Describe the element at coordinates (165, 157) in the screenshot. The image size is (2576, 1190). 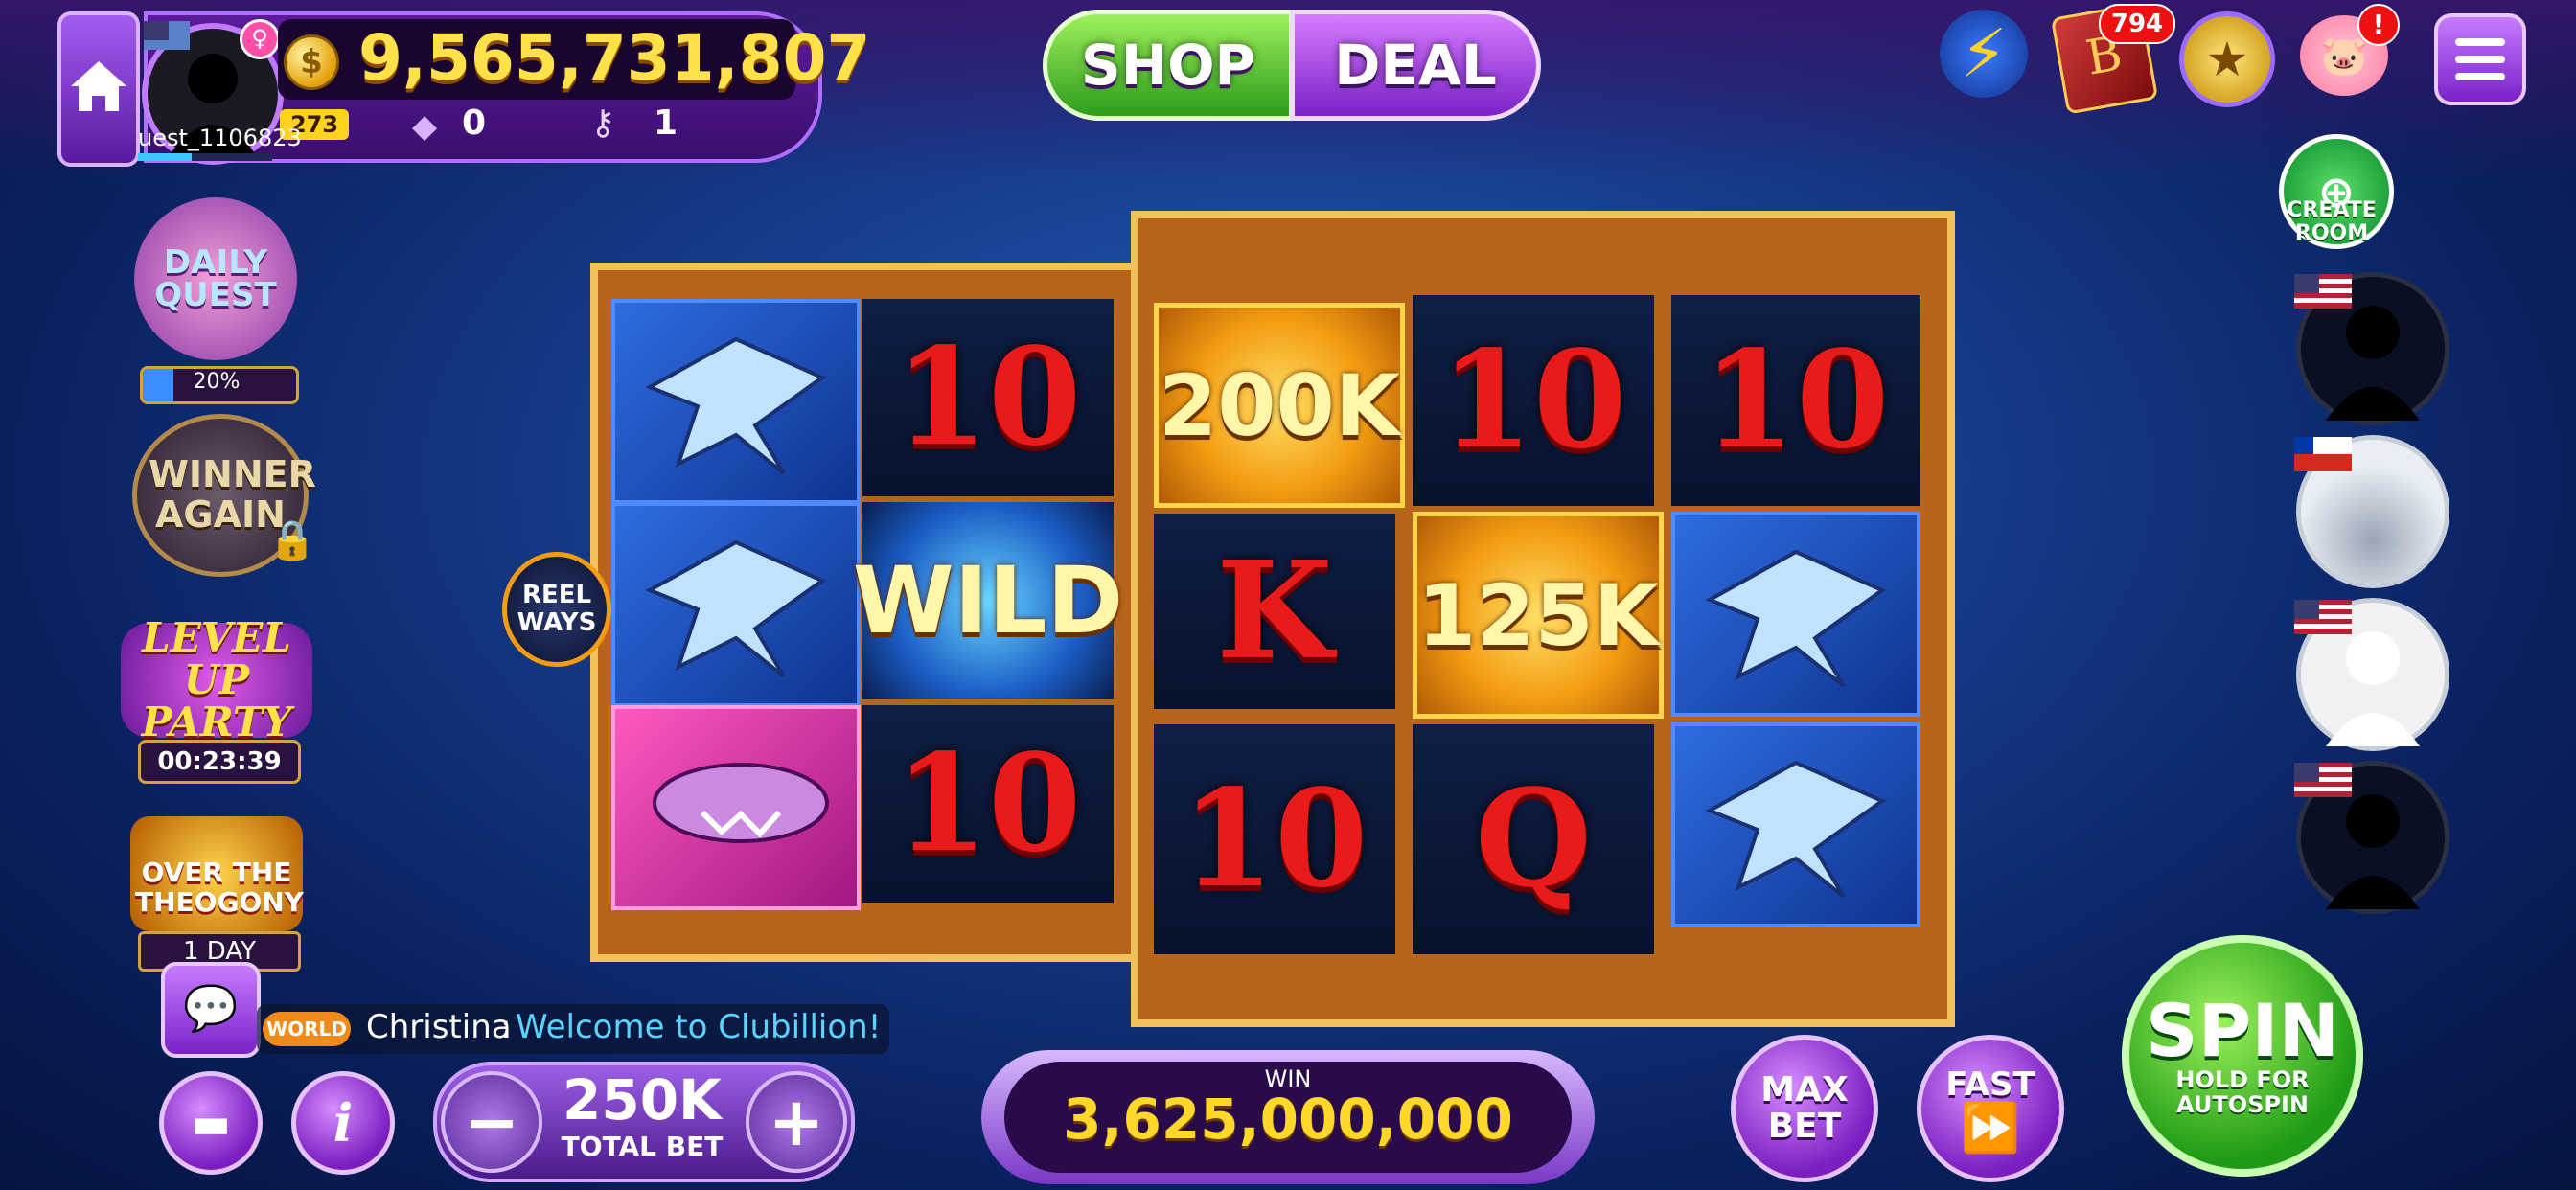
I see `xp-bar-fill` at that location.